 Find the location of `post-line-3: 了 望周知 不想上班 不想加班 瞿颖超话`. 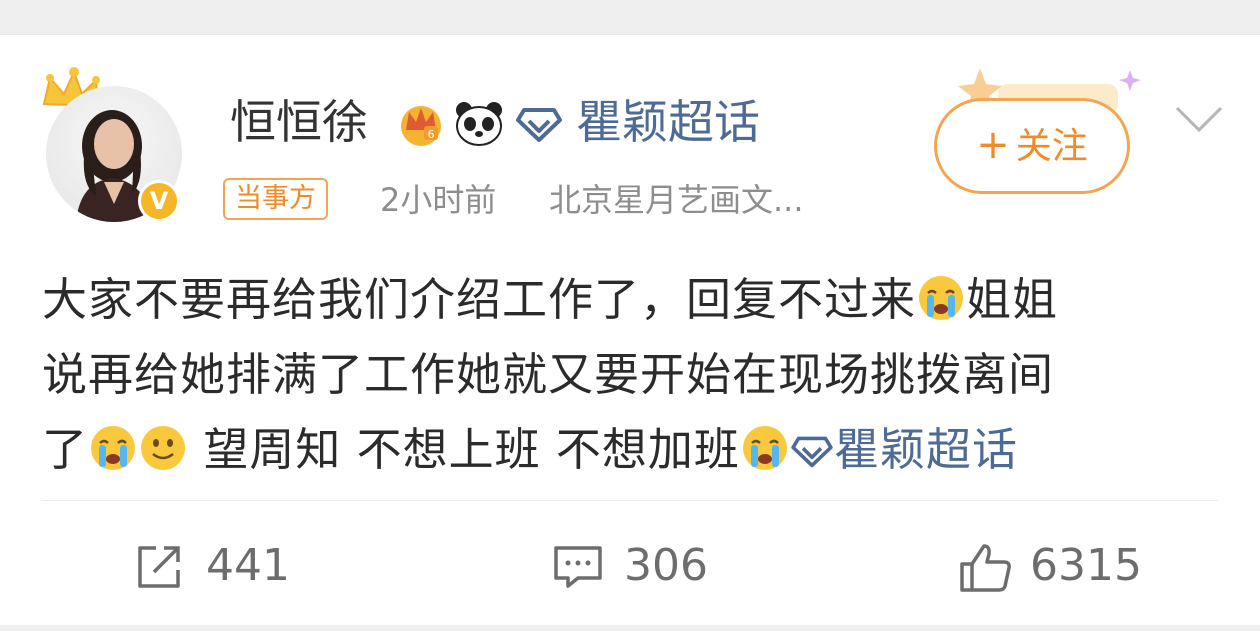

post-line-3: 了 望周知 不想上班 不想加班 瞿颖超话 is located at coordinates (530, 449).